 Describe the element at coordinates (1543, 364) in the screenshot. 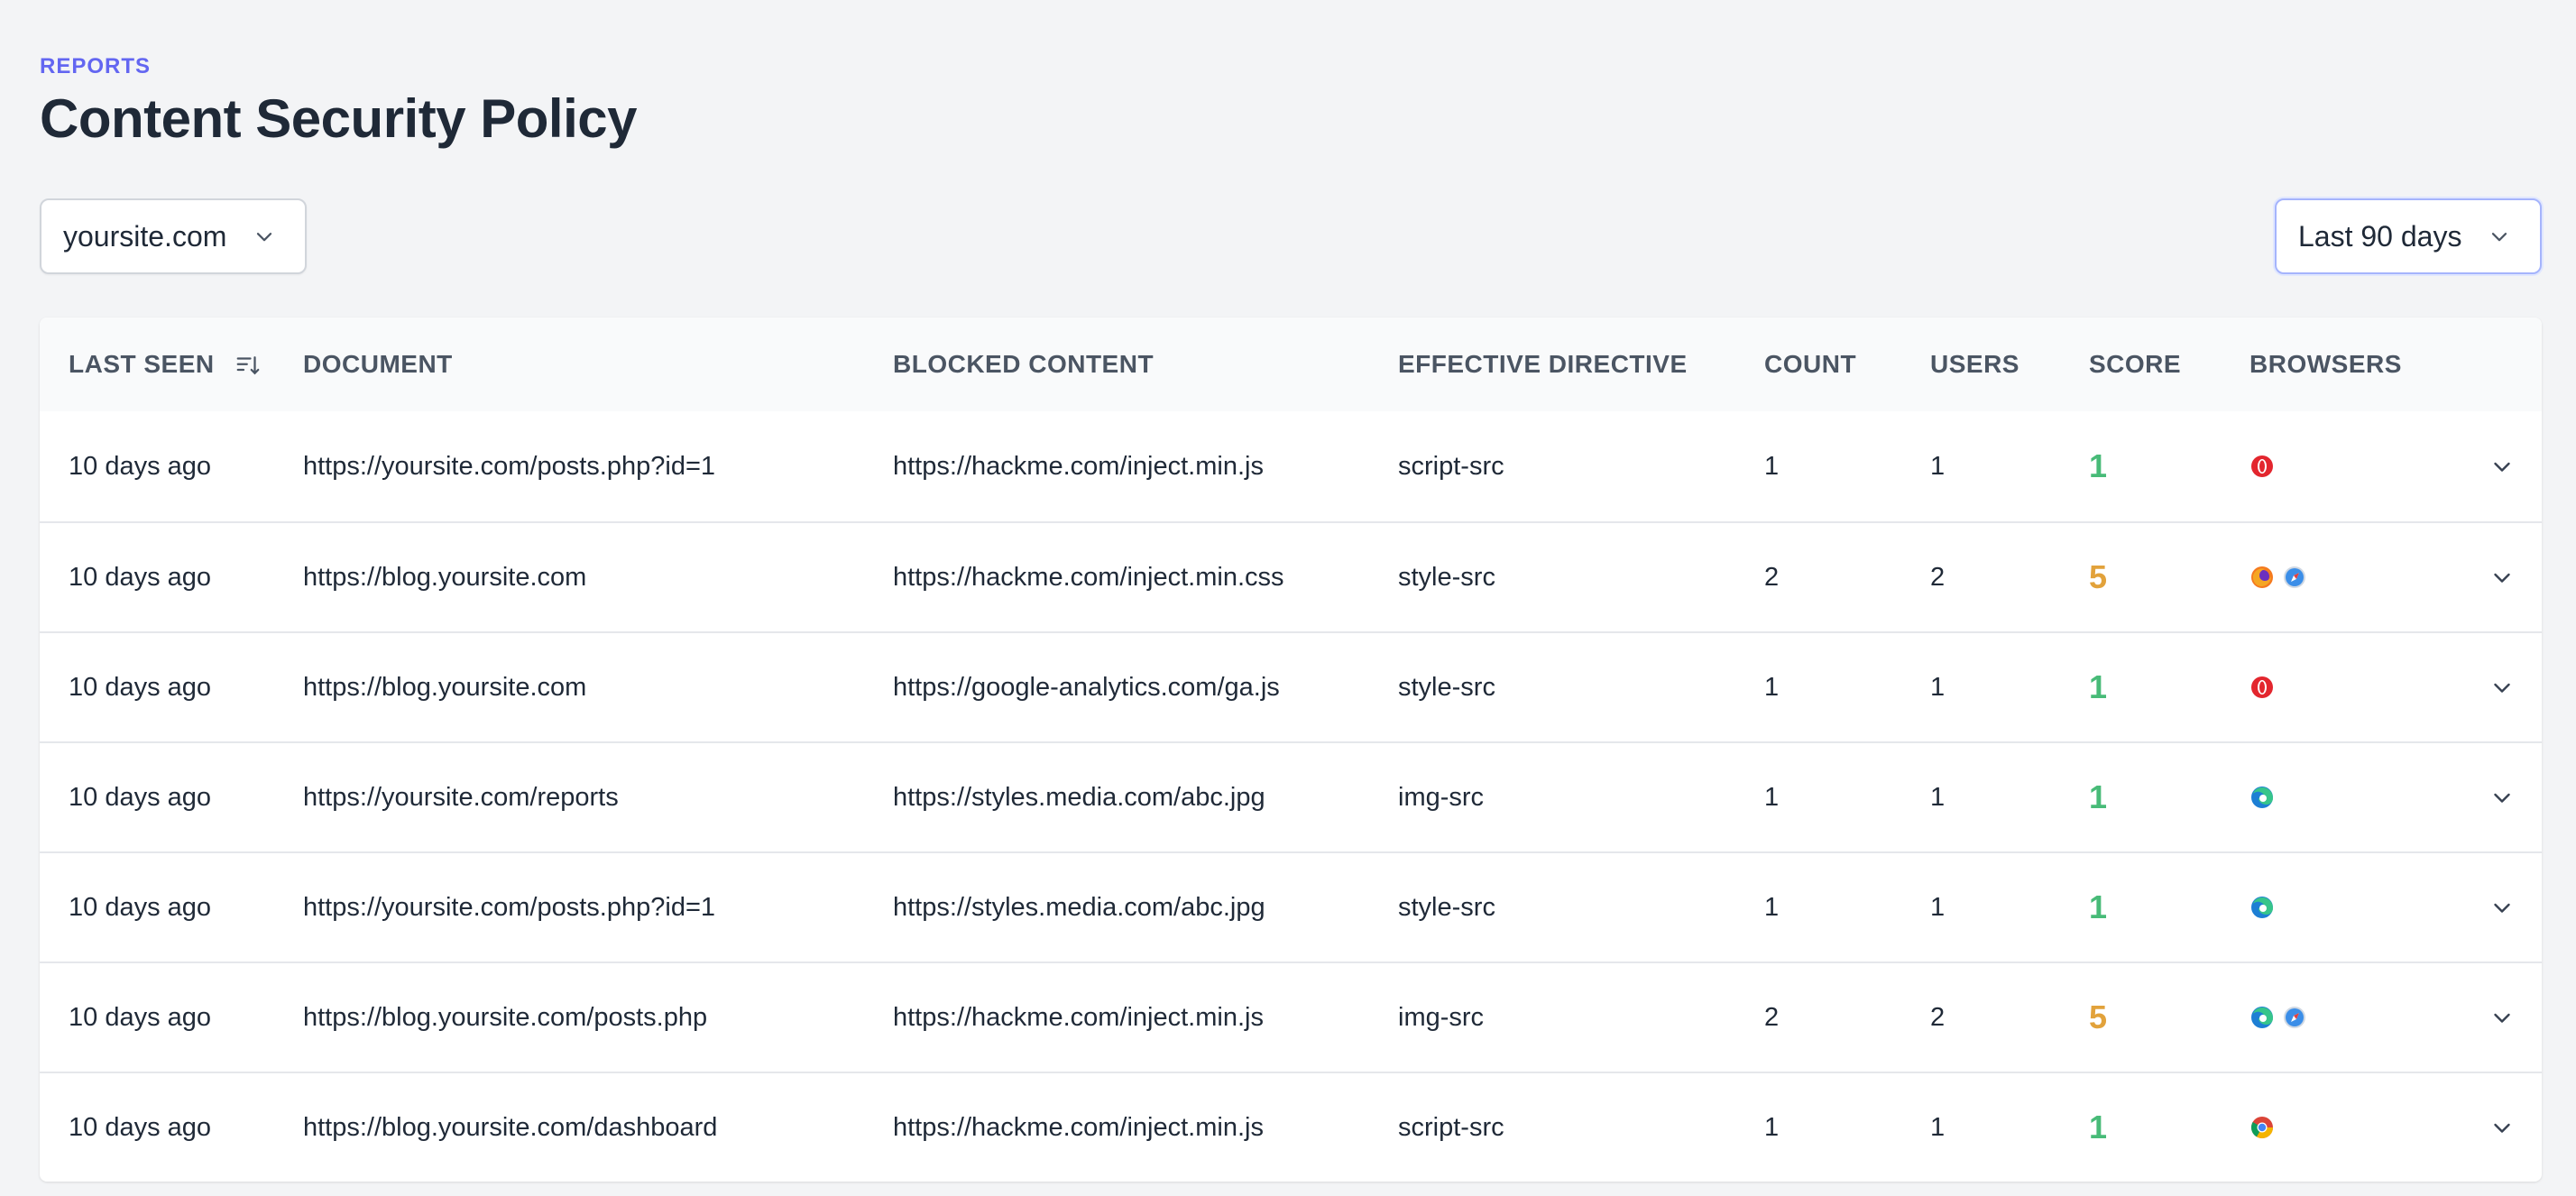

I see `column-header-effective-directive: EFFECTIVE DIRECTIVE` at that location.